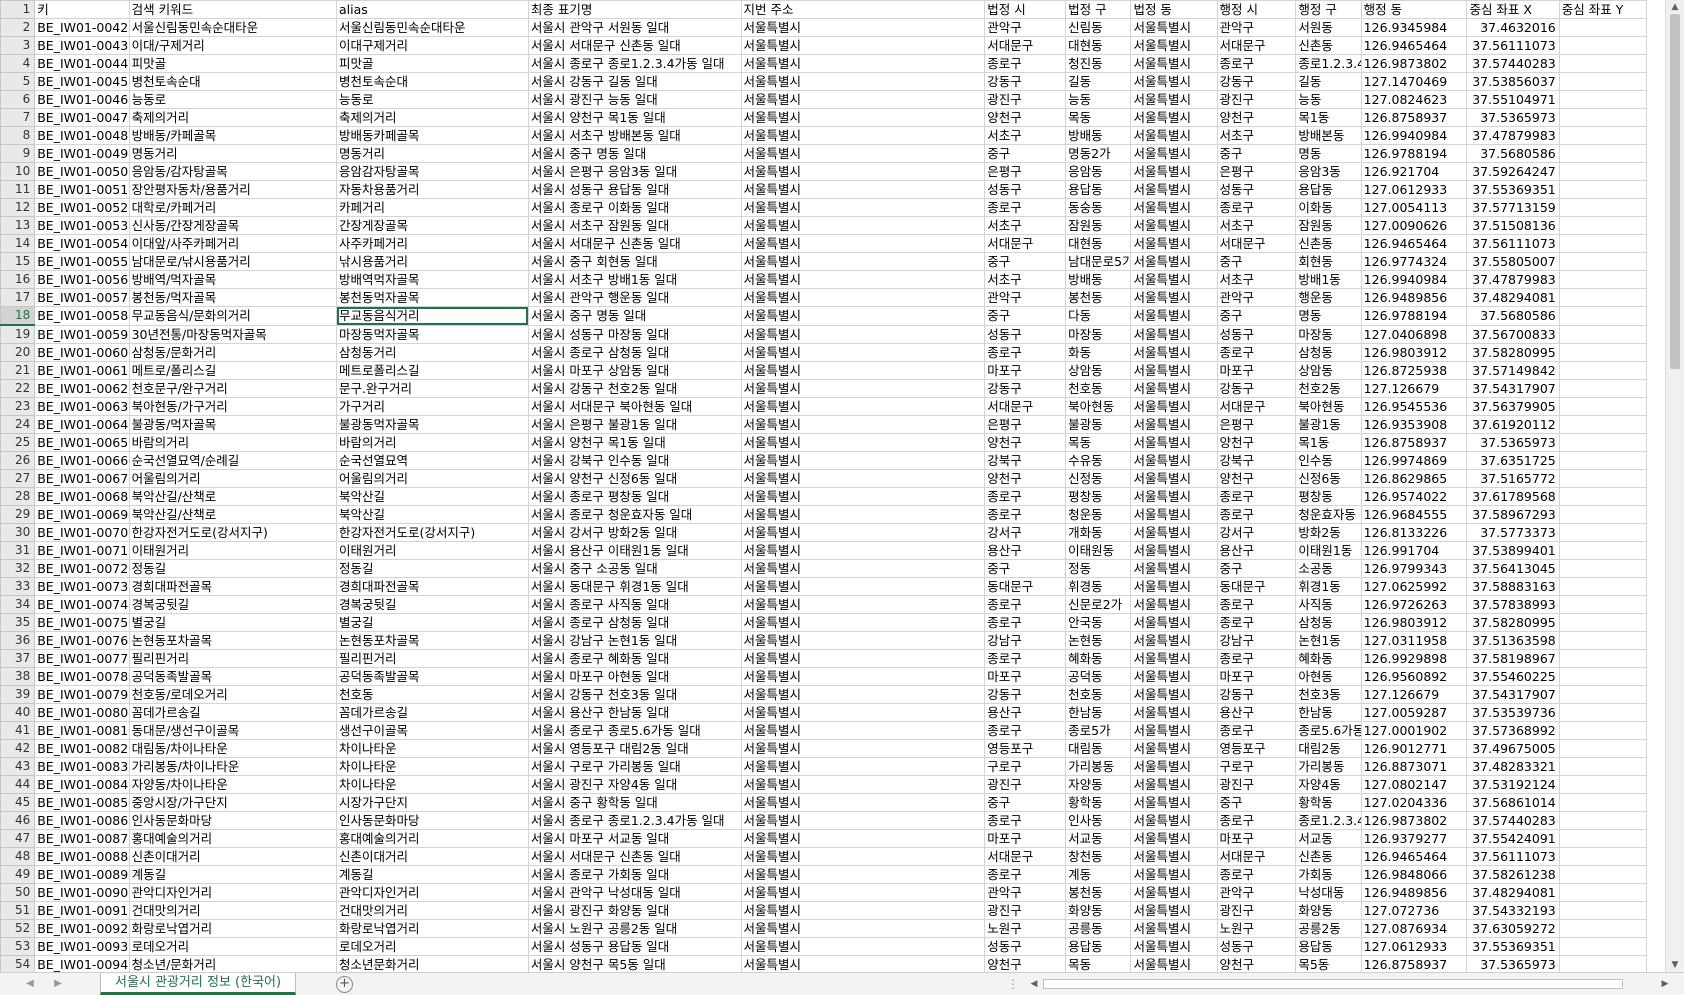  What do you see at coordinates (1414, 63) in the screenshot?
I see `table-cell: 126.9873802` at bounding box center [1414, 63].